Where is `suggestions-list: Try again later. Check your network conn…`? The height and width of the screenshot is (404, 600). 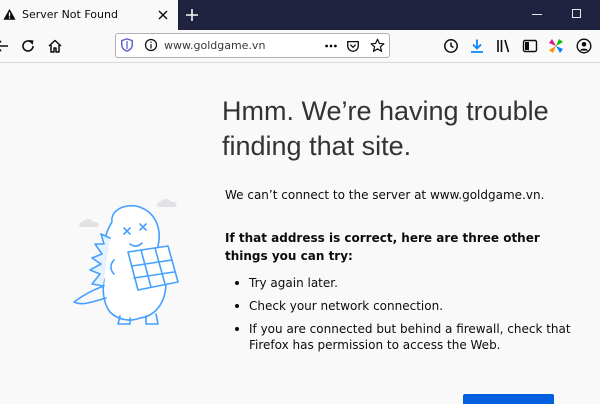
suggestions-list: Try again later. Check your network conn… is located at coordinates (400, 317).